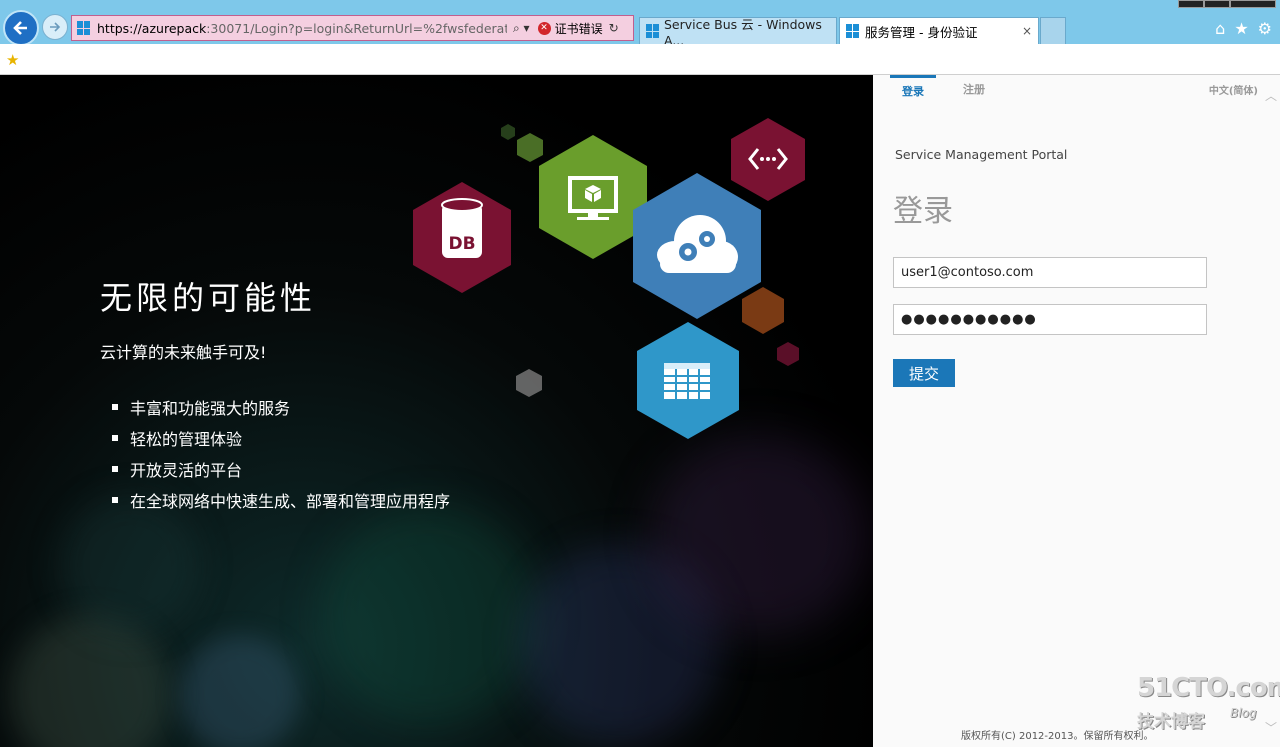  I want to click on virtual-machine-icon, so click(593, 197).